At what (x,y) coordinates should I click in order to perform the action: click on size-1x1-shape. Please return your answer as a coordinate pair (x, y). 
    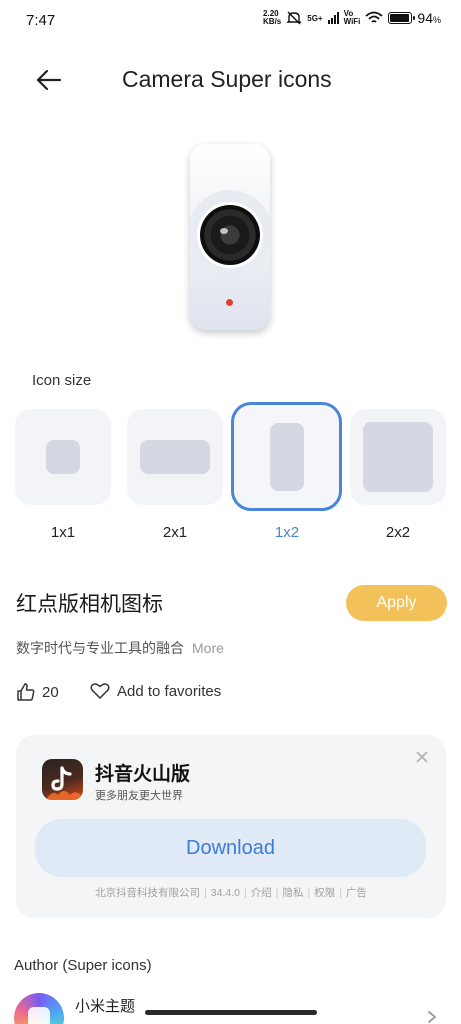
    Looking at the image, I should click on (63, 457).